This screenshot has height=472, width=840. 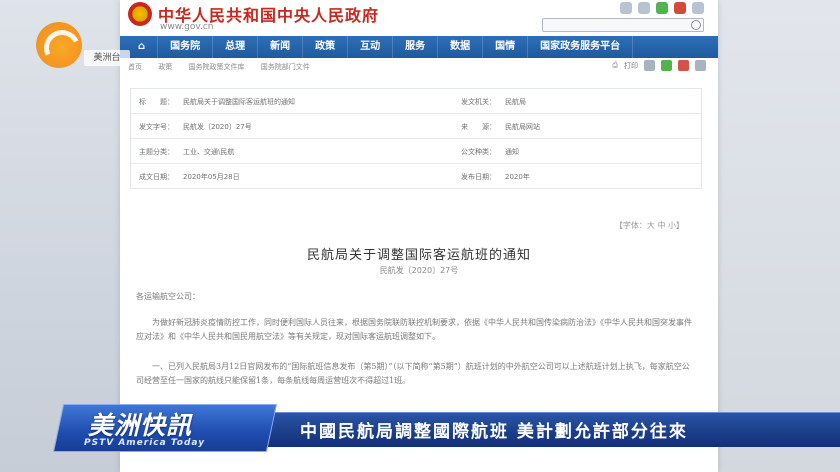 I want to click on meta-value: 民航局关于调整国际客运航班的通知, so click(x=239, y=102).